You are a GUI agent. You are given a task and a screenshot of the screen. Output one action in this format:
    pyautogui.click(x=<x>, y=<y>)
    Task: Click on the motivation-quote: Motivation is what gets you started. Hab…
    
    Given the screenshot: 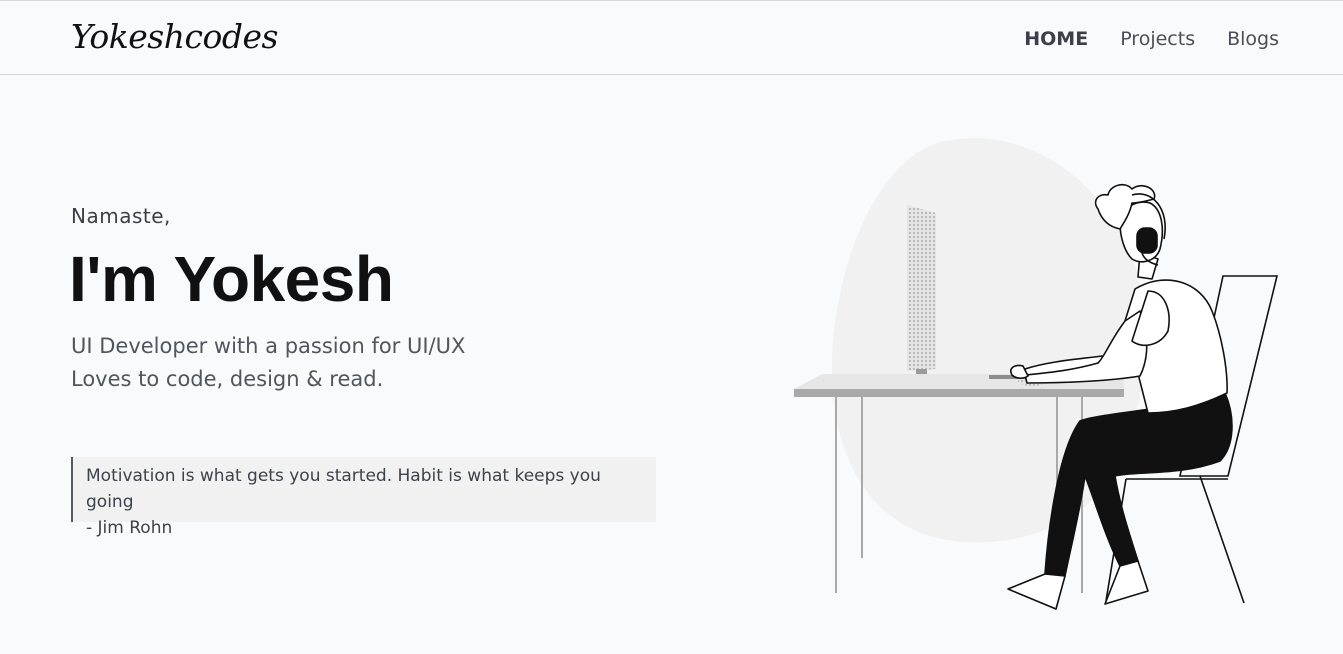 What is the action you would take?
    pyautogui.click(x=363, y=497)
    